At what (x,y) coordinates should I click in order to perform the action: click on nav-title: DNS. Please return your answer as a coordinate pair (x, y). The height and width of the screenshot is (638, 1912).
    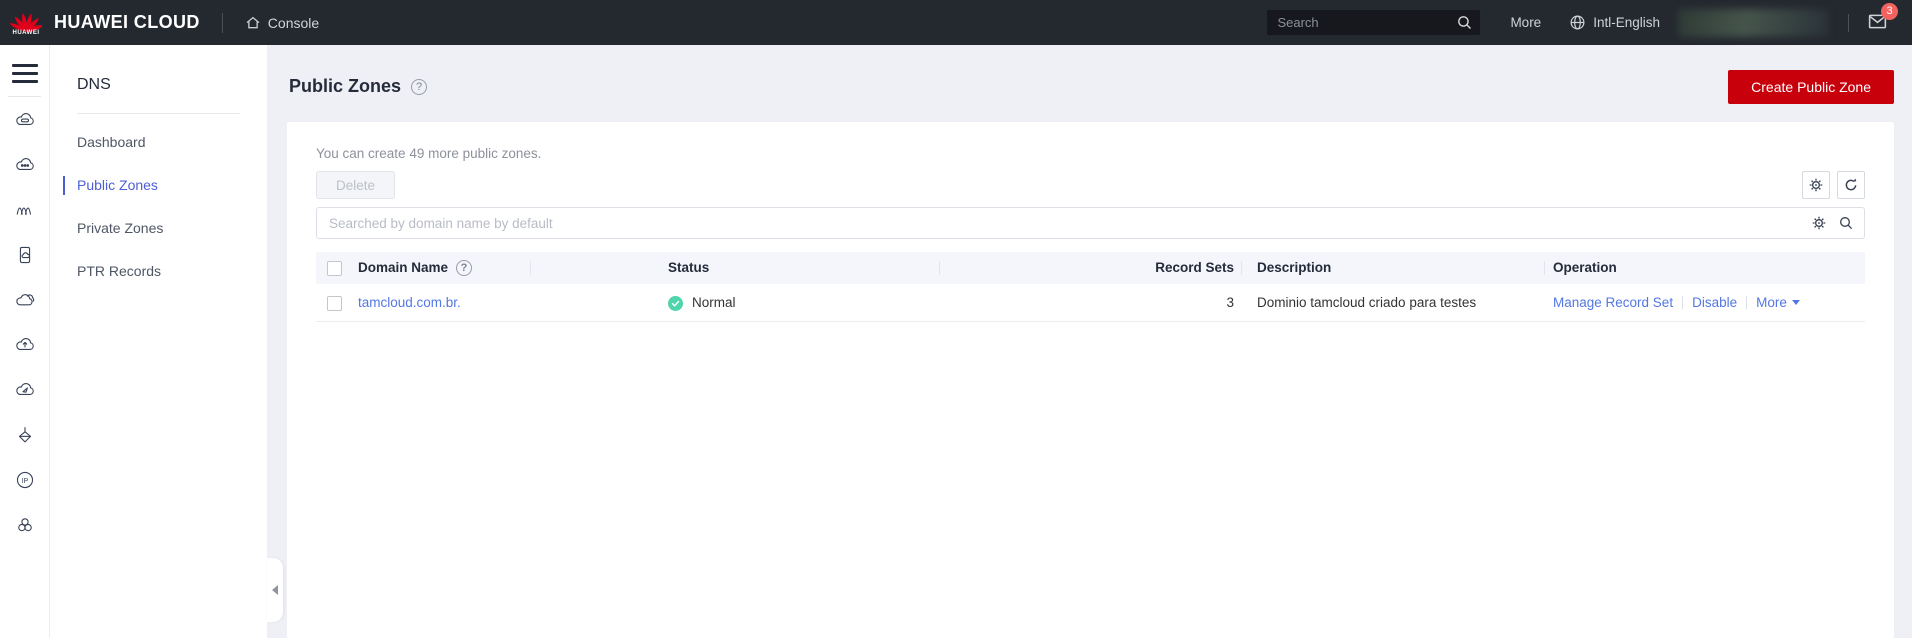
    Looking at the image, I should click on (94, 84).